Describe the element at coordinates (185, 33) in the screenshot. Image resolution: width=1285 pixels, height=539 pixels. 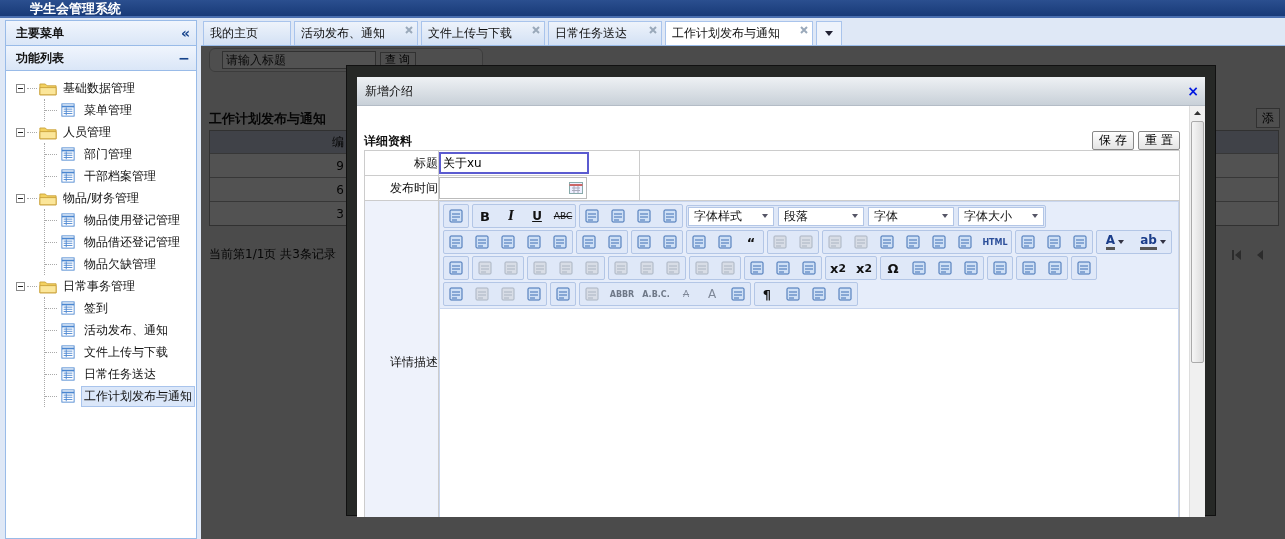
I see `collapse-button: «` at that location.